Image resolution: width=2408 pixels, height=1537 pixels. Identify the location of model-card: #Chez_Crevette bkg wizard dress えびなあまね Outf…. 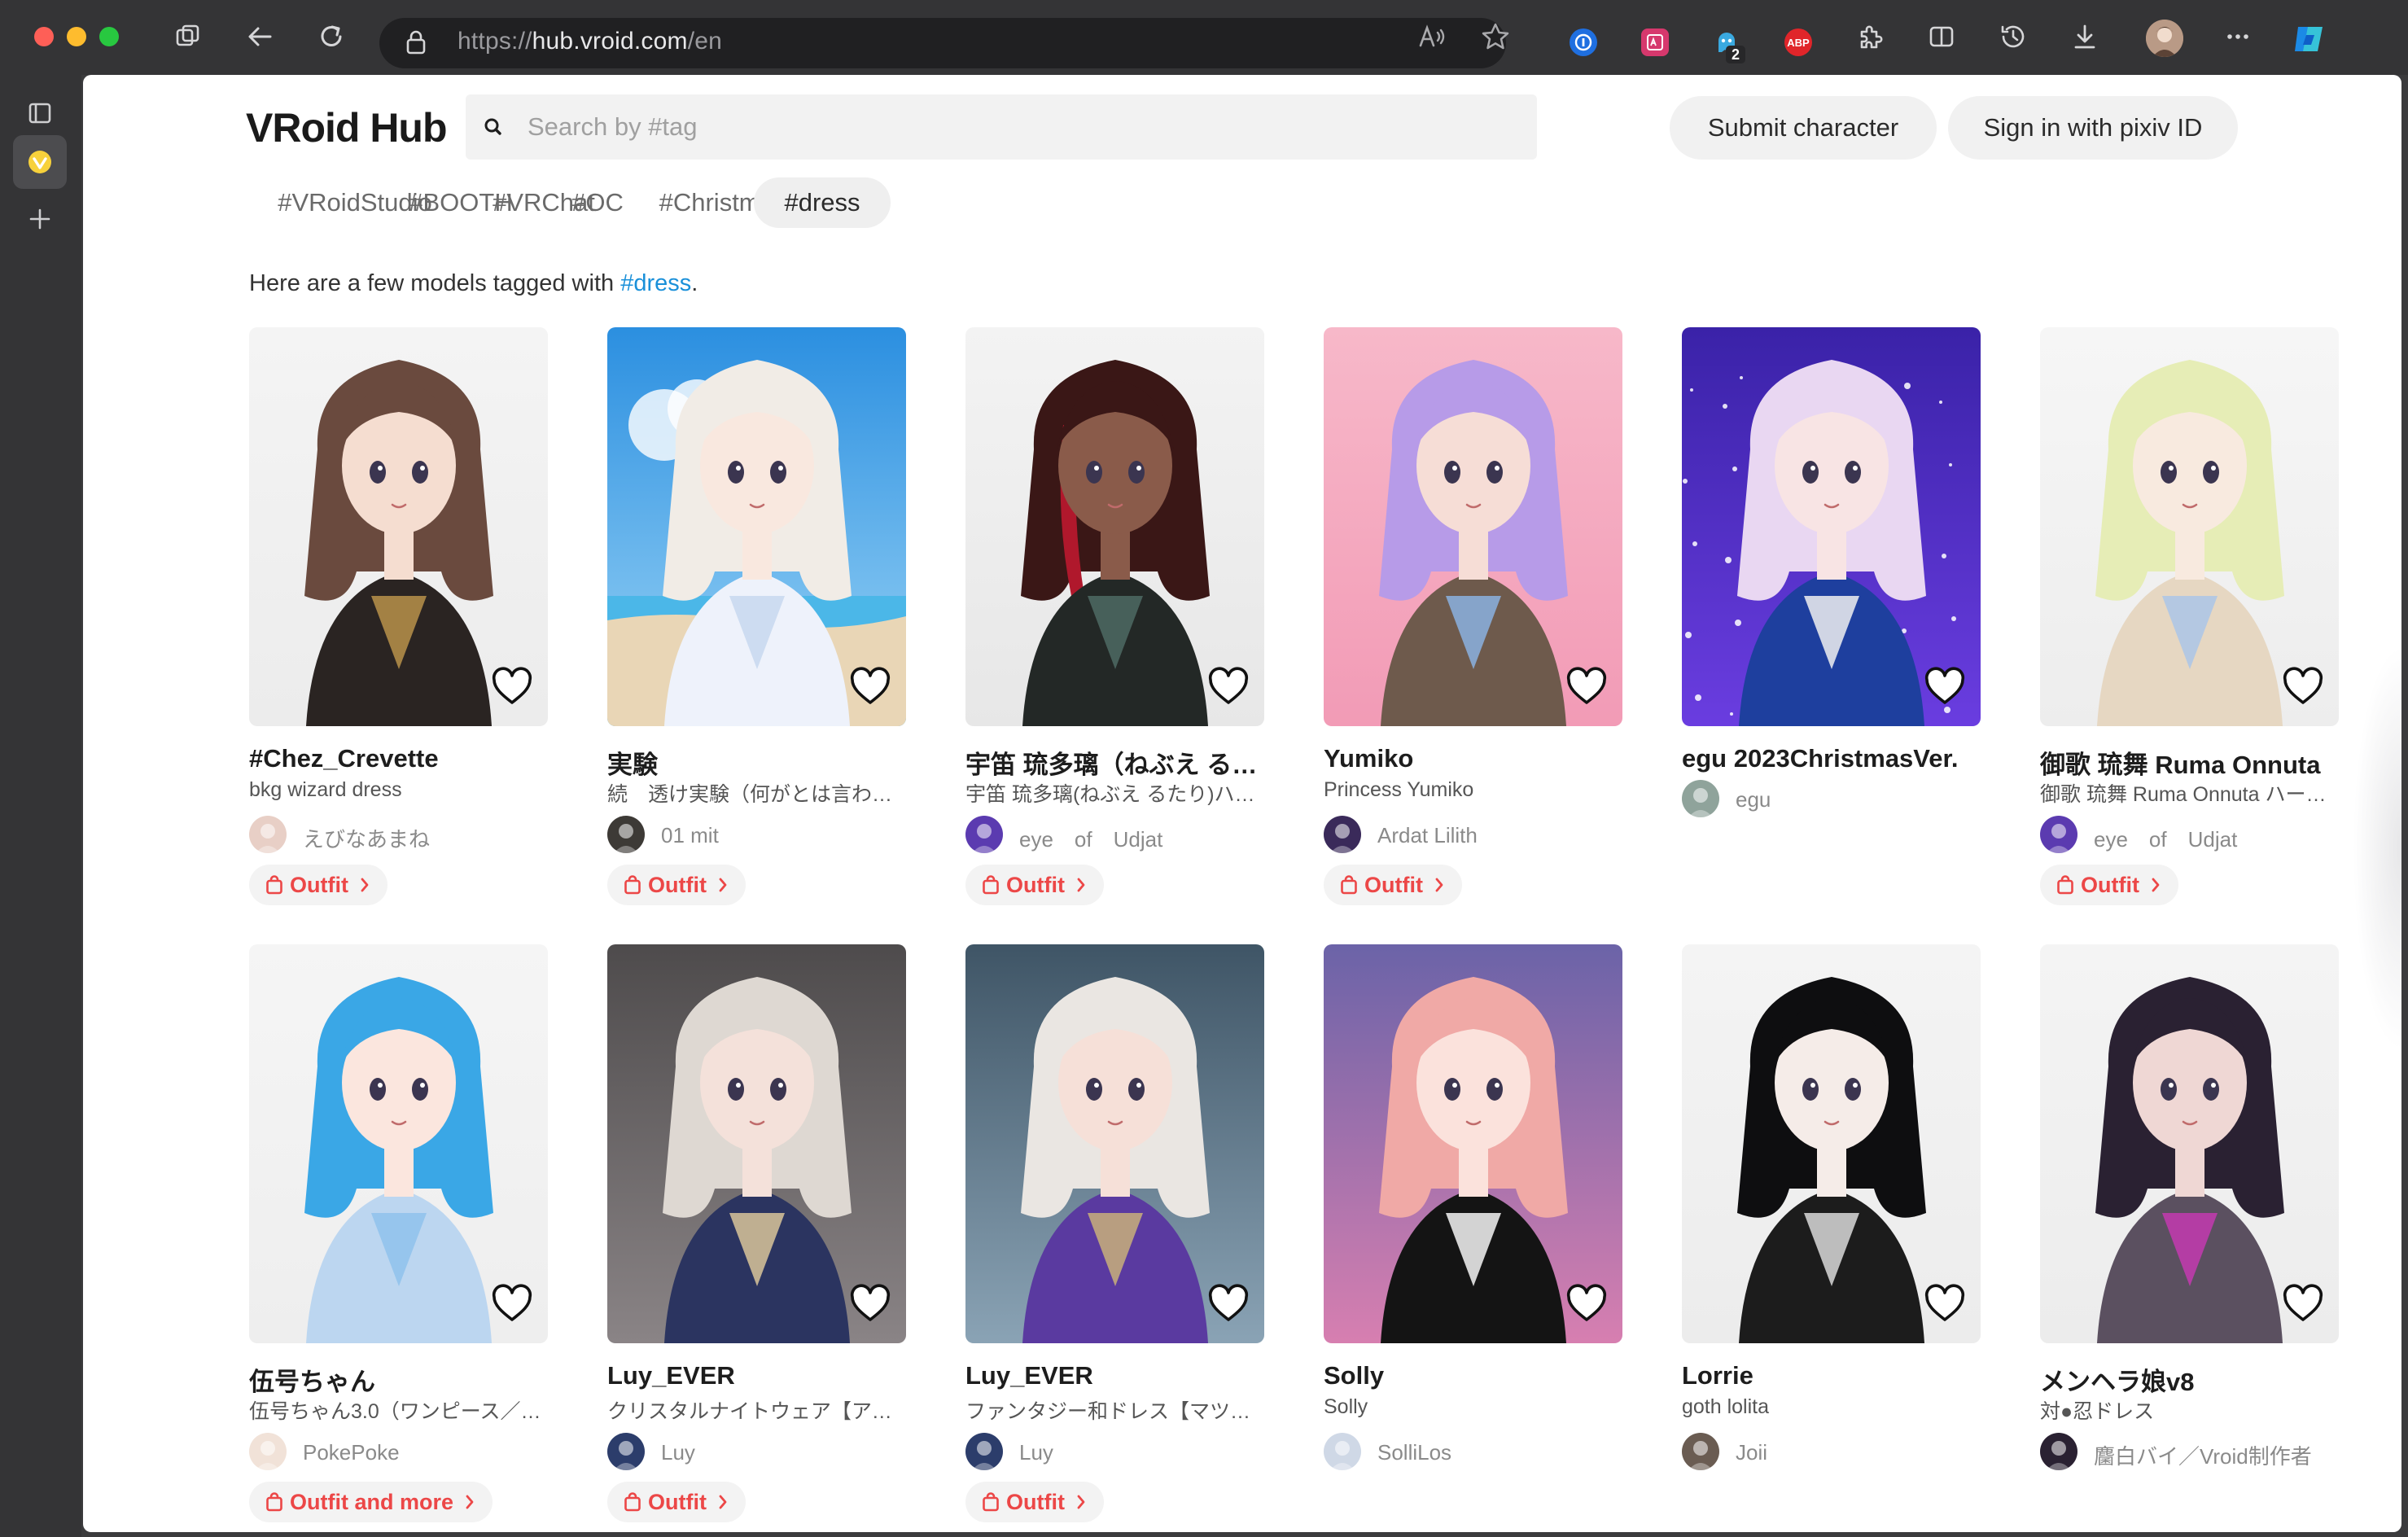
(399, 620).